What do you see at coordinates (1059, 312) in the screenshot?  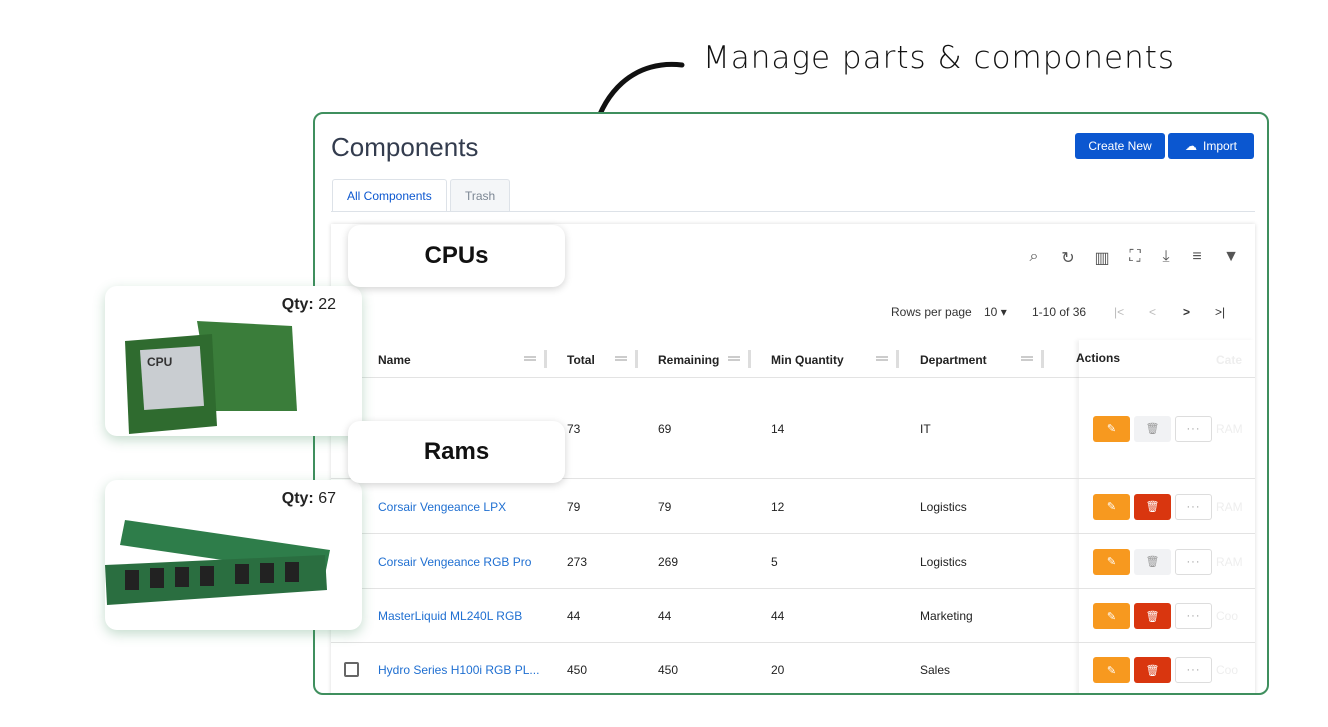 I see `pagination-range: 1-10 of 36` at bounding box center [1059, 312].